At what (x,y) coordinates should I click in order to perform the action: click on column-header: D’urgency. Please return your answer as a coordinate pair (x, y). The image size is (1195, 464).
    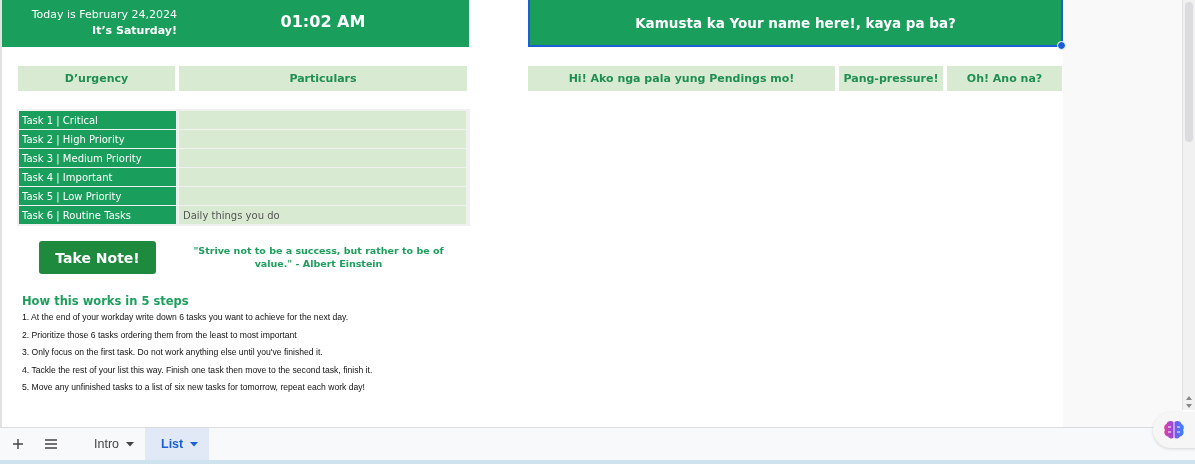
    Looking at the image, I should click on (96, 78).